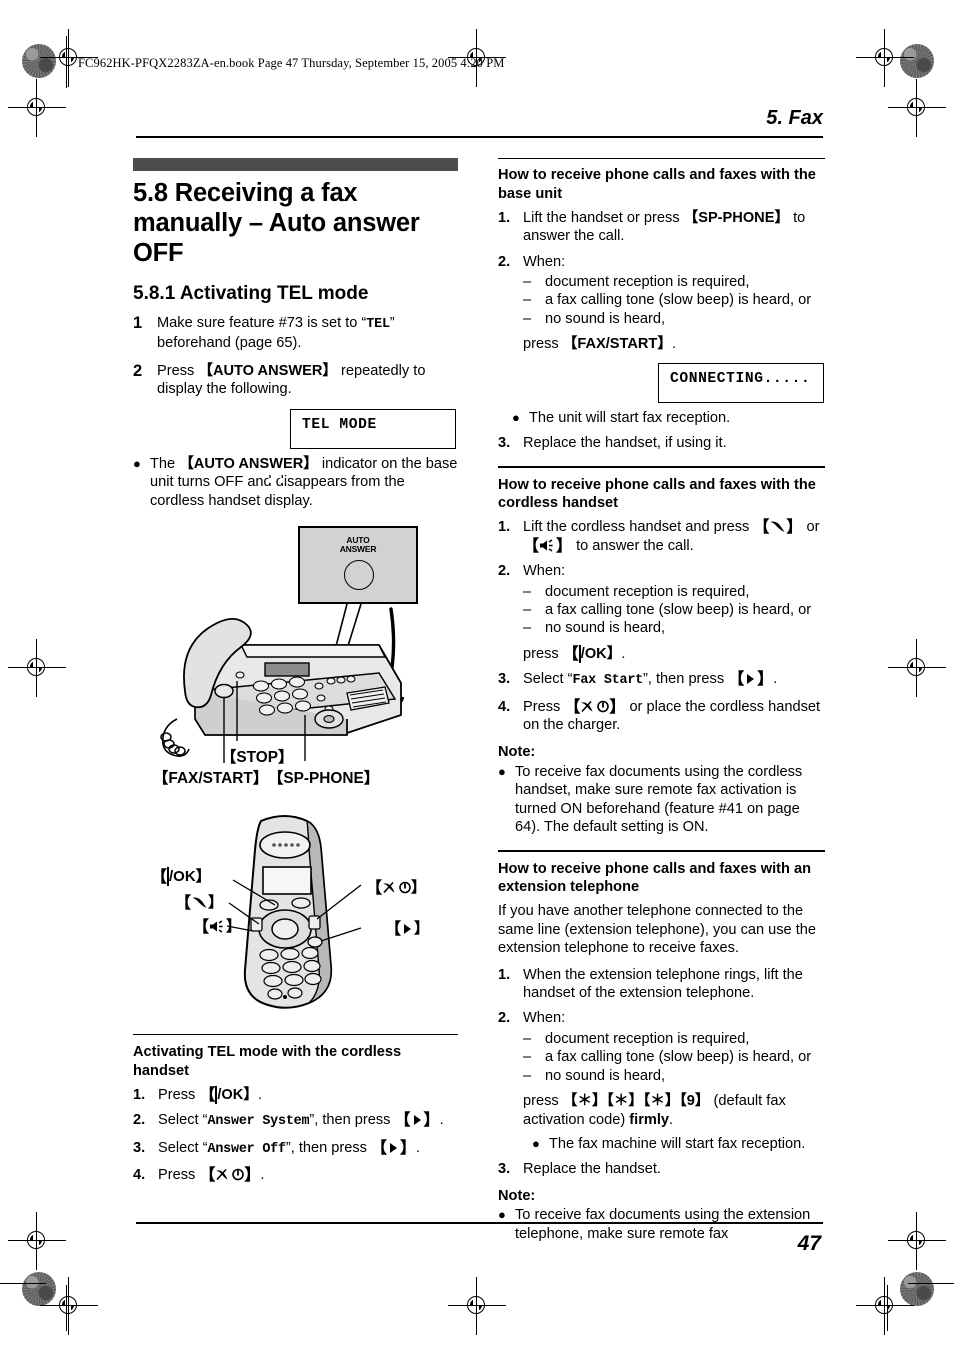 The width and height of the screenshot is (954, 1351). Describe the element at coordinates (248, 463) in the screenshot. I see `key-auto-answer-2: 【AUTO ANSWER】` at that location.